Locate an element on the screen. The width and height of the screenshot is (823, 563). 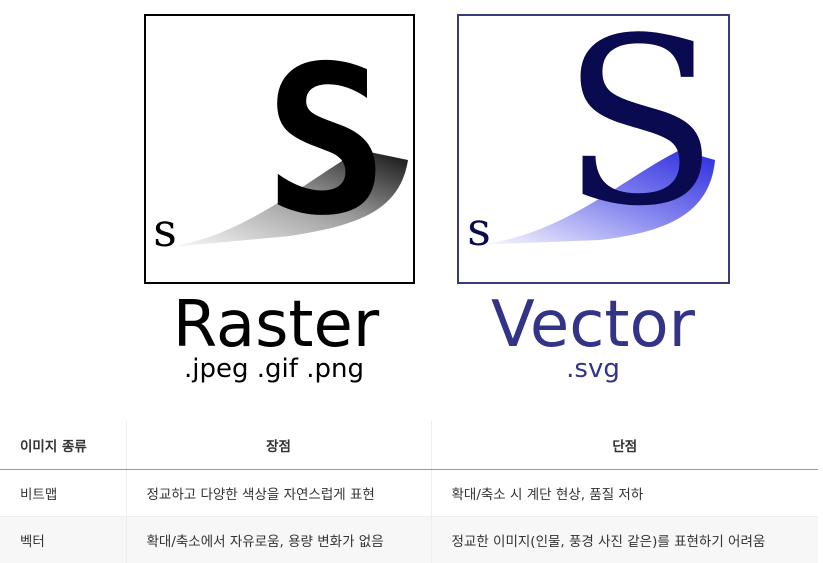
vector-big-letter: S is located at coordinates (640, 128).